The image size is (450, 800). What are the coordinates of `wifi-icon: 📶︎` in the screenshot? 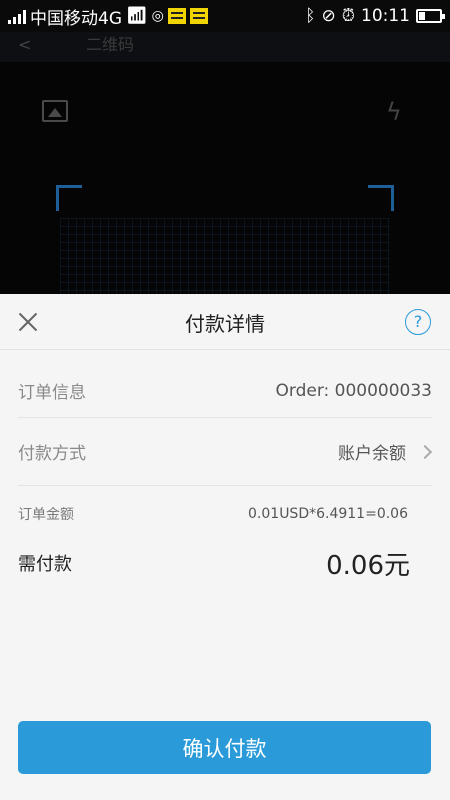 It's located at (137, 16).